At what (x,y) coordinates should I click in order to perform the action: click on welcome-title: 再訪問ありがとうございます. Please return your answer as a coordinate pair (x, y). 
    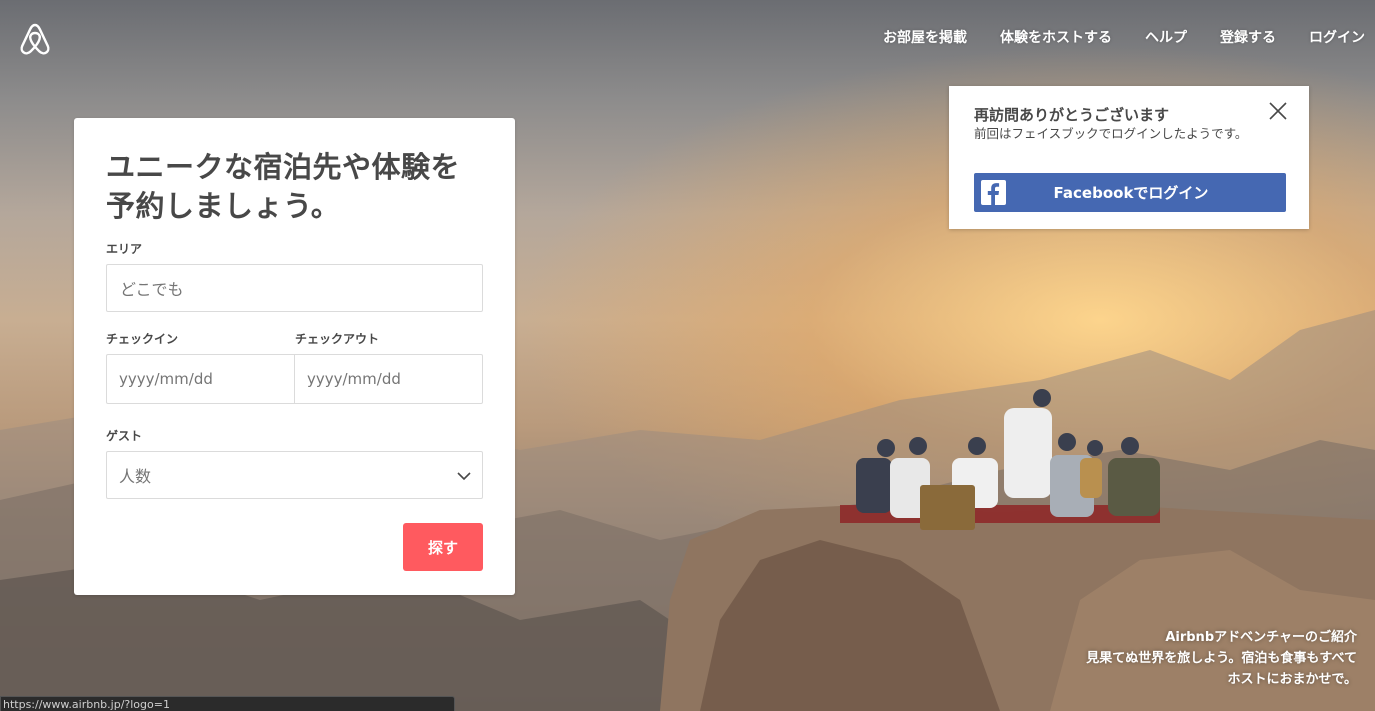
    Looking at the image, I should click on (1072, 115).